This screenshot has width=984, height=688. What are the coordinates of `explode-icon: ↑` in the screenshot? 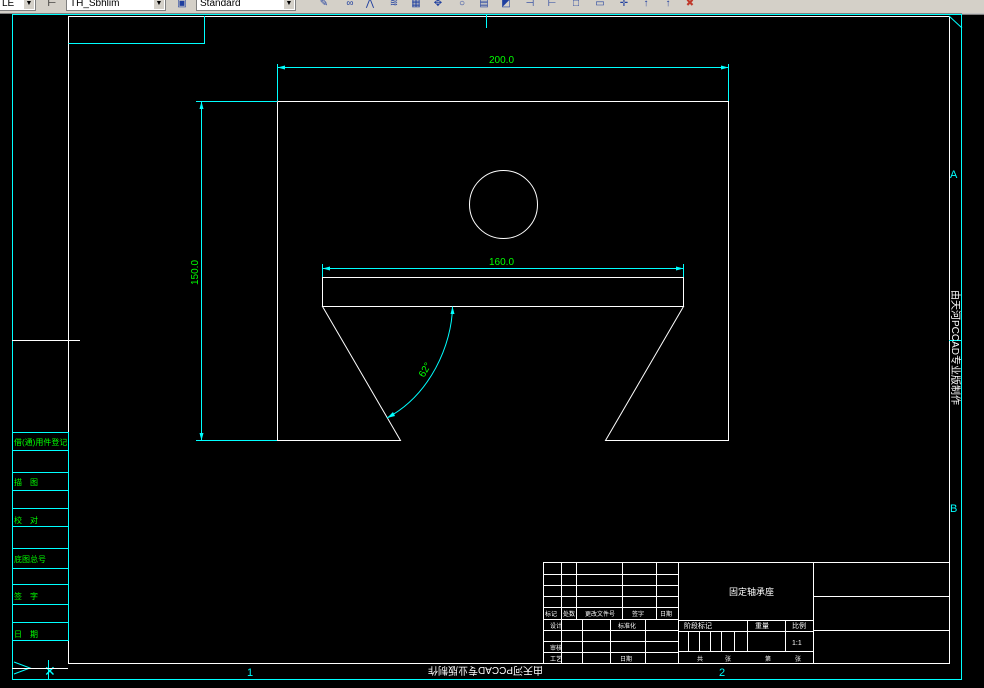 It's located at (646, 5).